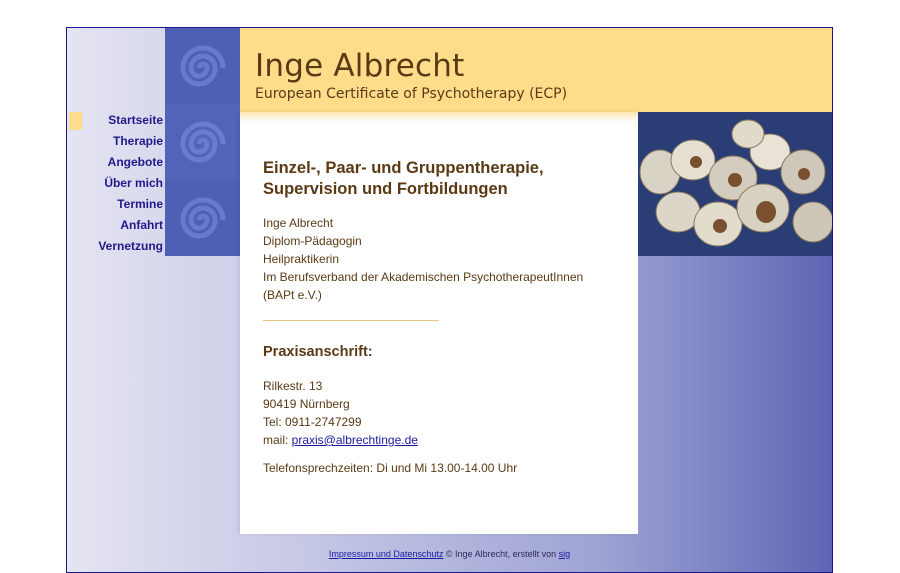 The image size is (900, 573). I want to click on address-heading: Praxisanschrift:, so click(318, 352).